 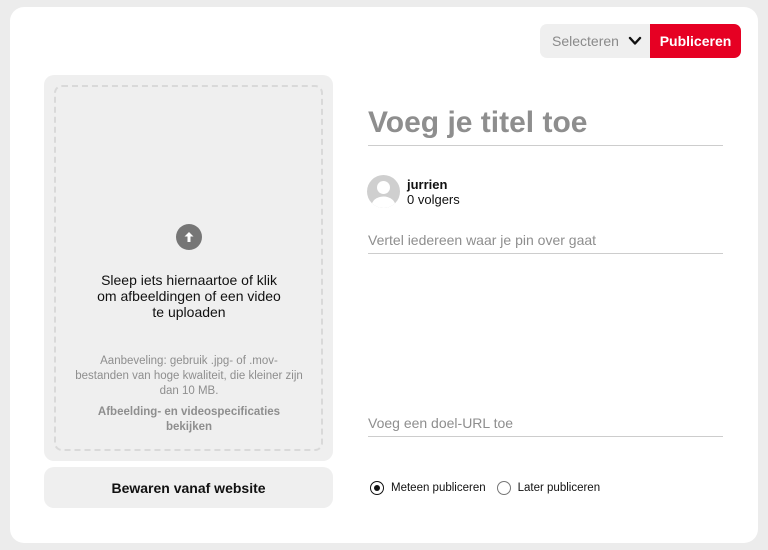 What do you see at coordinates (189, 237) in the screenshot?
I see `upload-arrow-icon` at bounding box center [189, 237].